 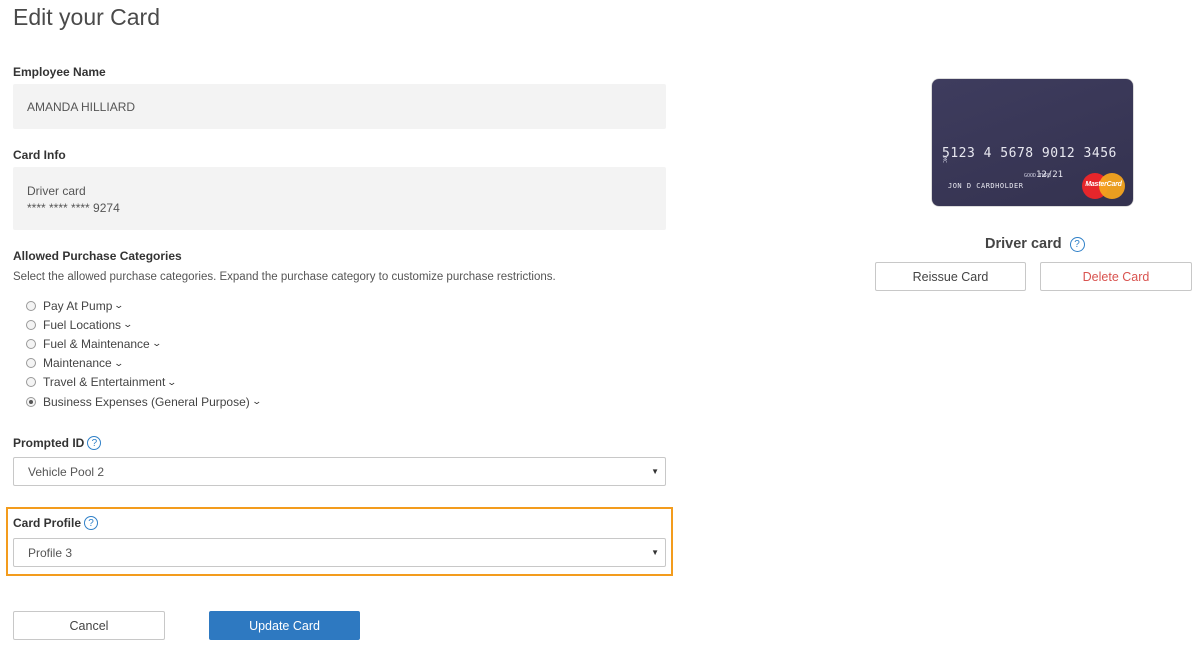 What do you see at coordinates (31, 324) in the screenshot?
I see `radio-fuel-locations` at bounding box center [31, 324].